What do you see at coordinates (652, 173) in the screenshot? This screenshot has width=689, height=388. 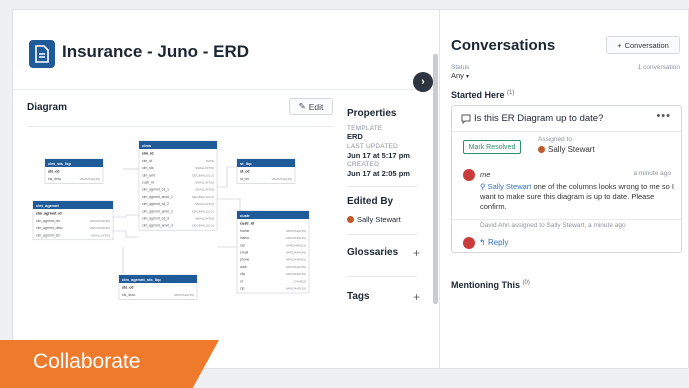 I see `comment-timestamp: a minute ago` at bounding box center [652, 173].